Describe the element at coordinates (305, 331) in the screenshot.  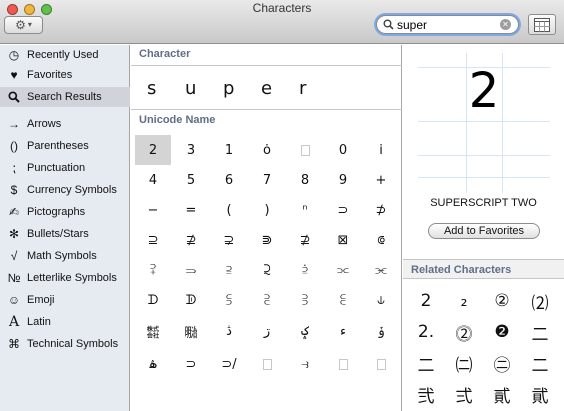
I see `character-cell: ݤ` at that location.